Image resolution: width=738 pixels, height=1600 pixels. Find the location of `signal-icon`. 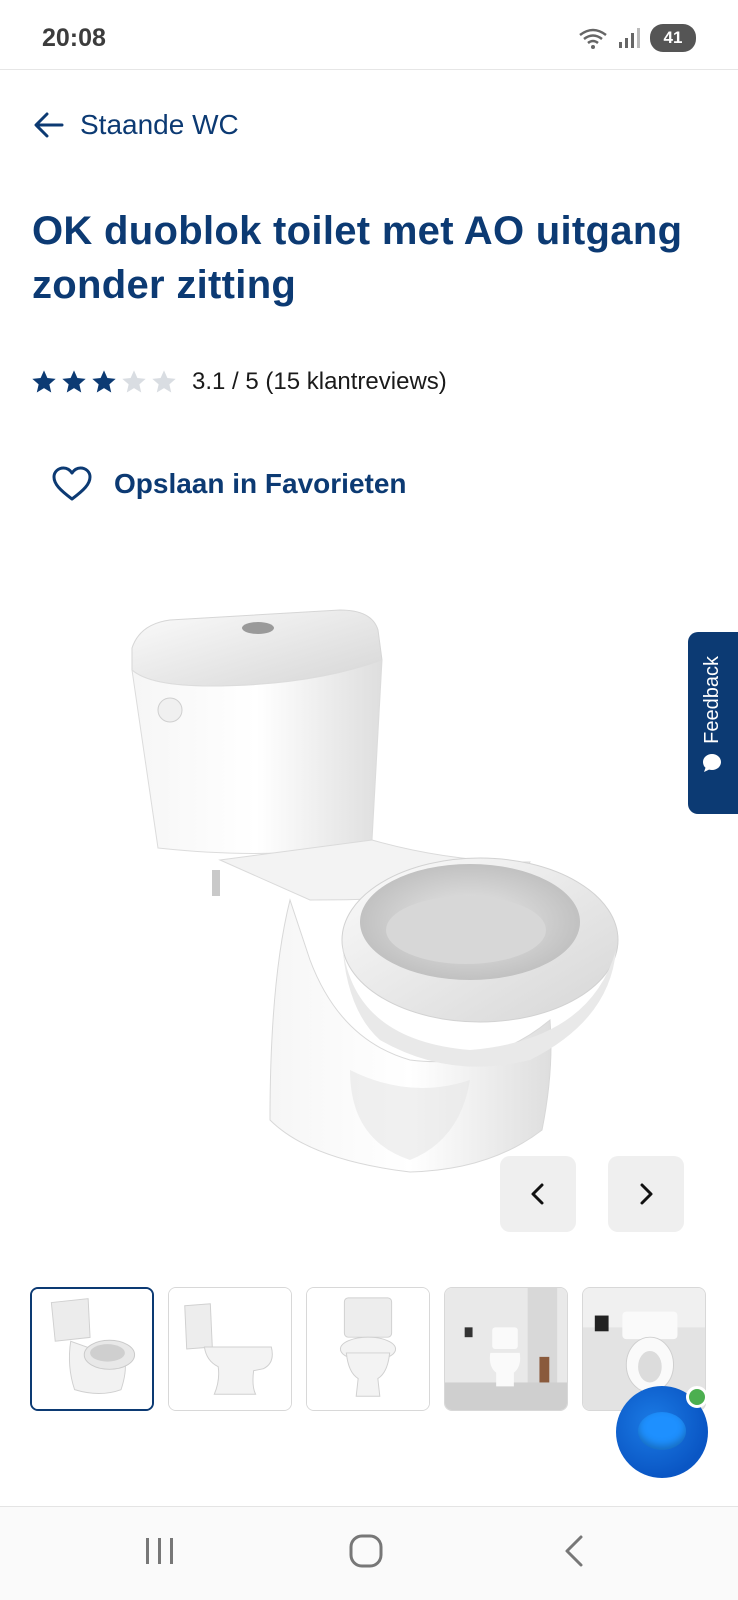

signal-icon is located at coordinates (629, 38).